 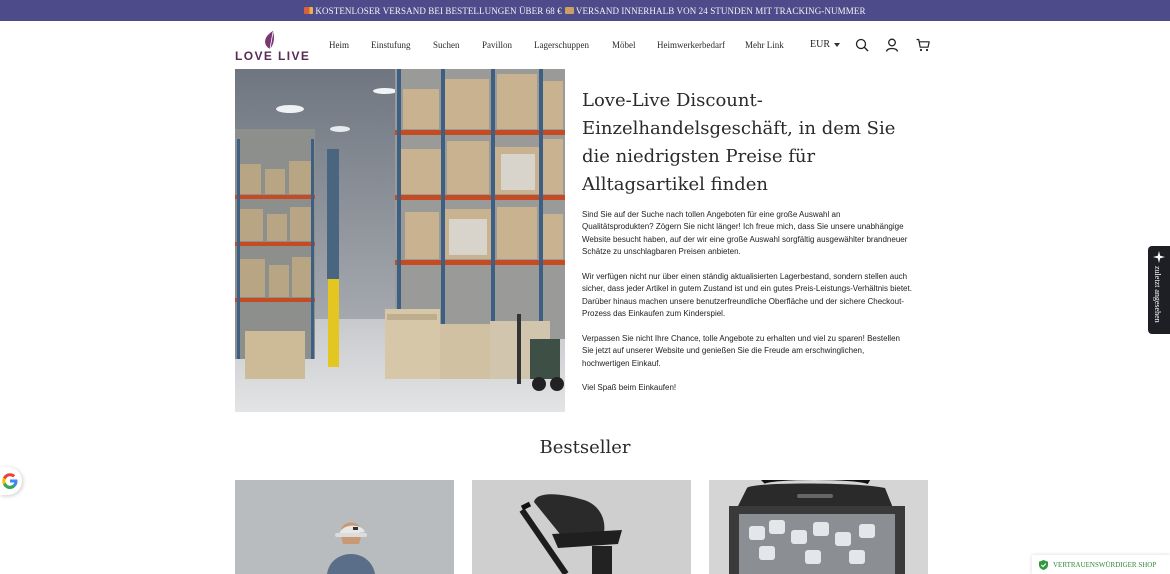 I want to click on nav-item-pavillon: Pavillon, so click(x=497, y=45).